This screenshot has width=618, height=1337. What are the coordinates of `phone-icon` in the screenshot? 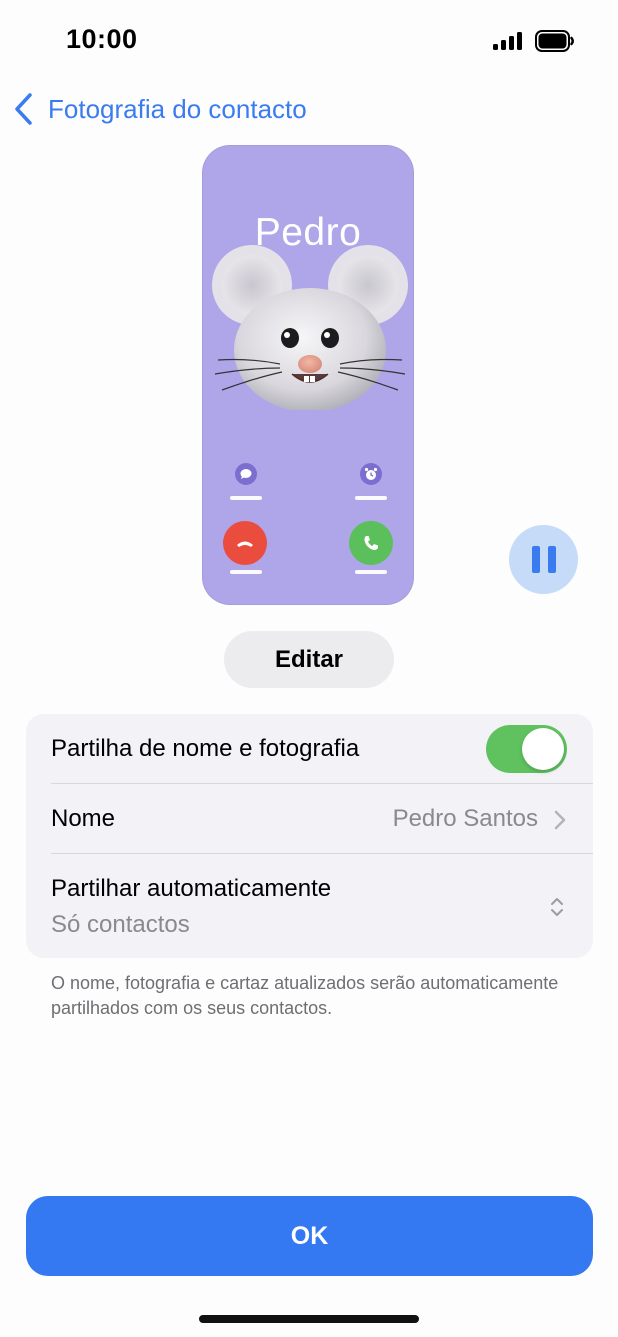 It's located at (371, 543).